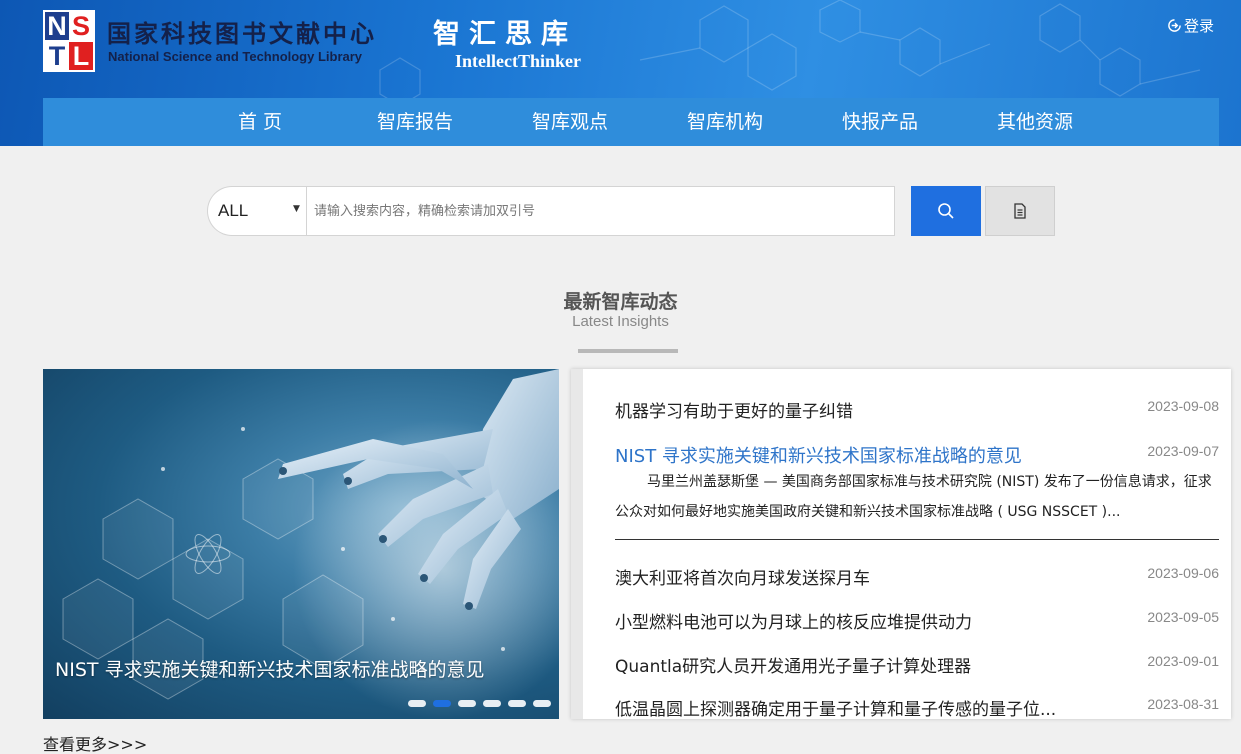 This screenshot has height=754, width=1241. Describe the element at coordinates (742, 579) in the screenshot. I see `news-title: 澳大利亚将首次向月球发送探月车` at that location.